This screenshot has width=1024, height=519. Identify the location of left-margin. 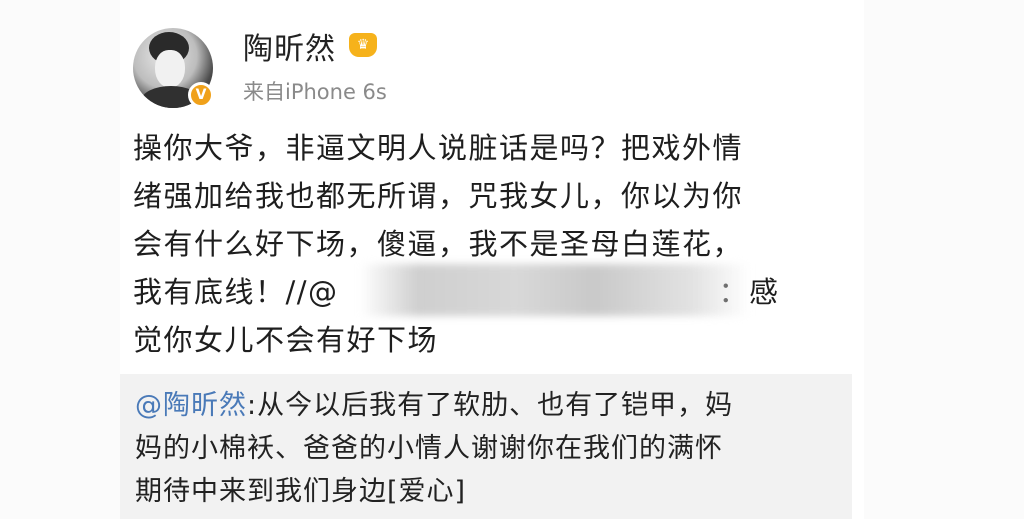
(60, 259).